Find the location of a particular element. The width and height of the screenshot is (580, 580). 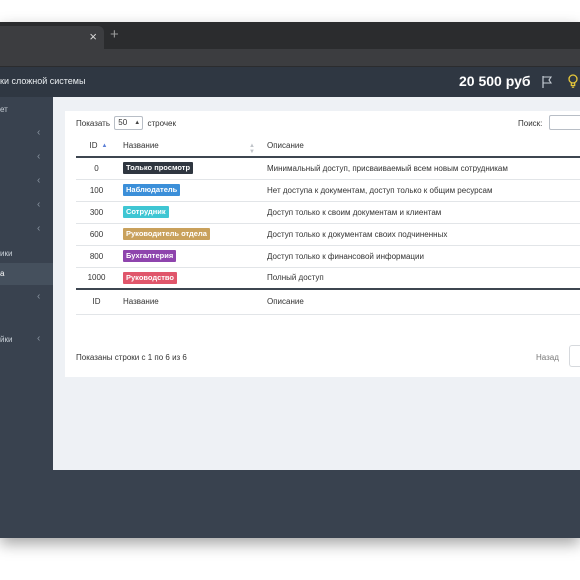

role-name-cell: Руководитель отдела is located at coordinates (189, 233).